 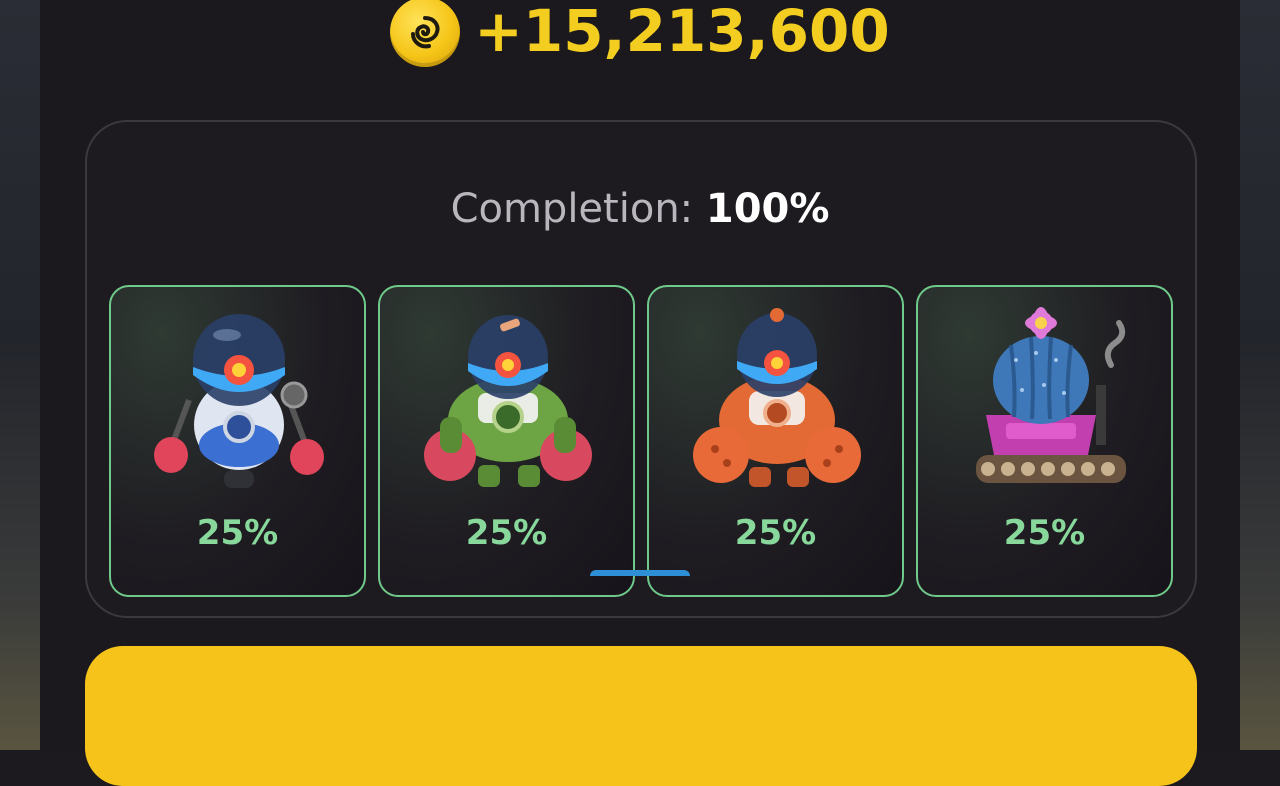 I want to click on reward-amount: +15,213,600, so click(x=682, y=32).